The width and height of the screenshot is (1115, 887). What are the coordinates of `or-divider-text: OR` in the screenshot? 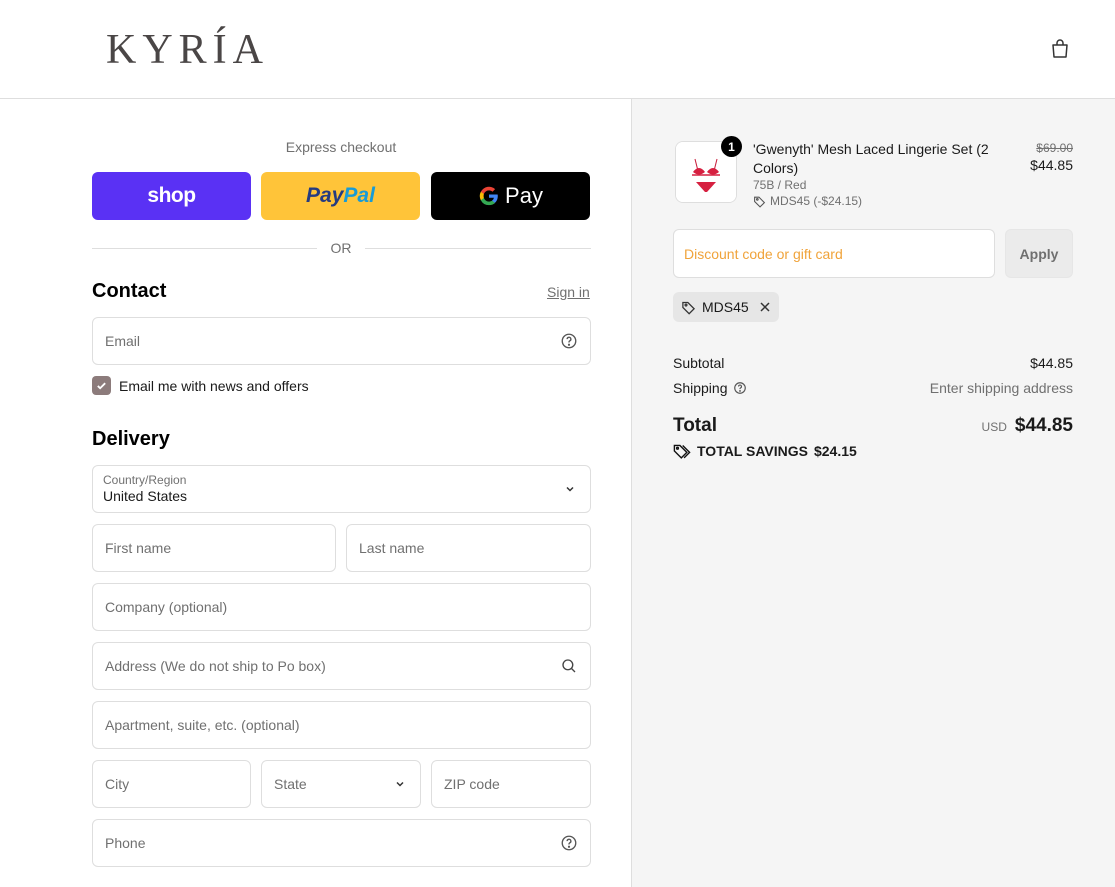 It's located at (341, 248).